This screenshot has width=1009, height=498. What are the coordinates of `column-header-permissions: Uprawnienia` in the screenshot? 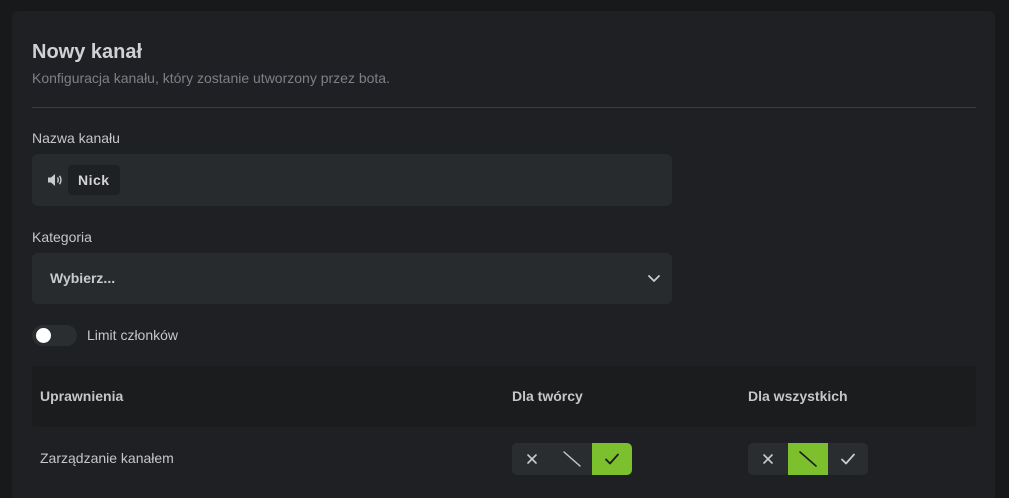 It's located at (82, 396).